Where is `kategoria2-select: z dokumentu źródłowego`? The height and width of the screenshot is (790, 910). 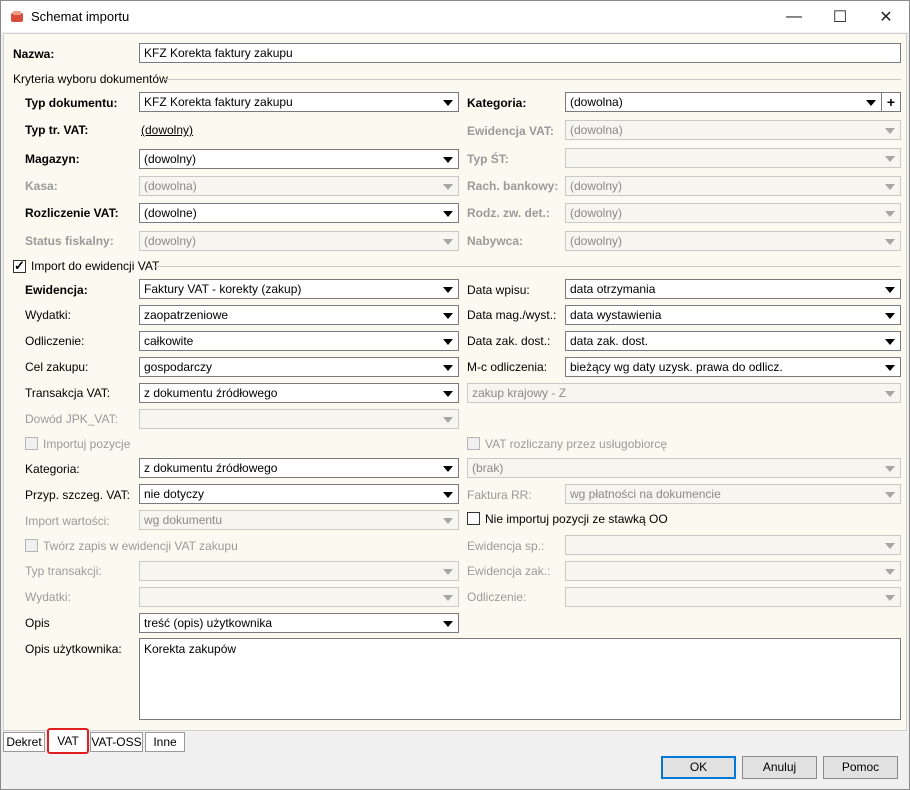 kategoria2-select: z dokumentu źródłowego is located at coordinates (299, 468).